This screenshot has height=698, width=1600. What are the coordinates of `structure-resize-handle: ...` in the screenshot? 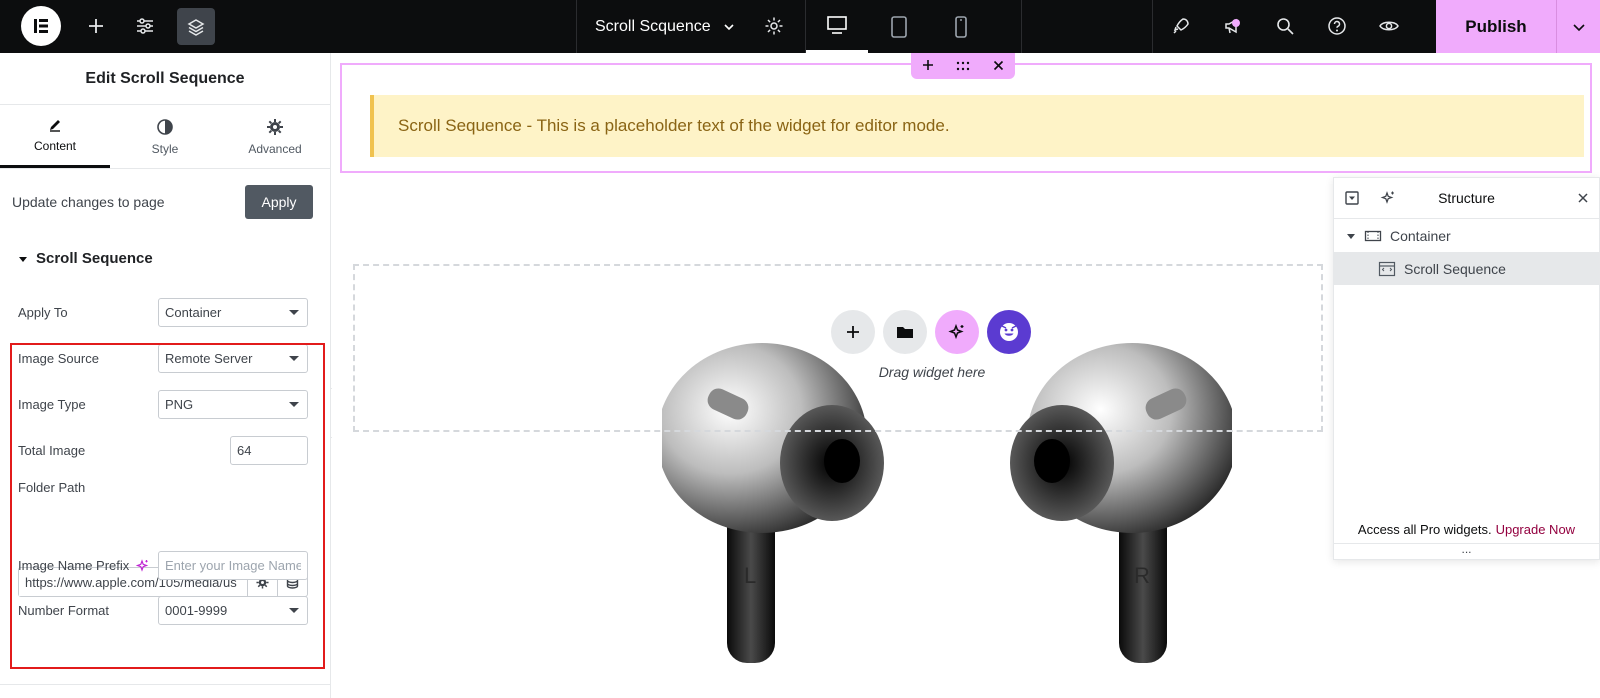 It's located at (1466, 551).